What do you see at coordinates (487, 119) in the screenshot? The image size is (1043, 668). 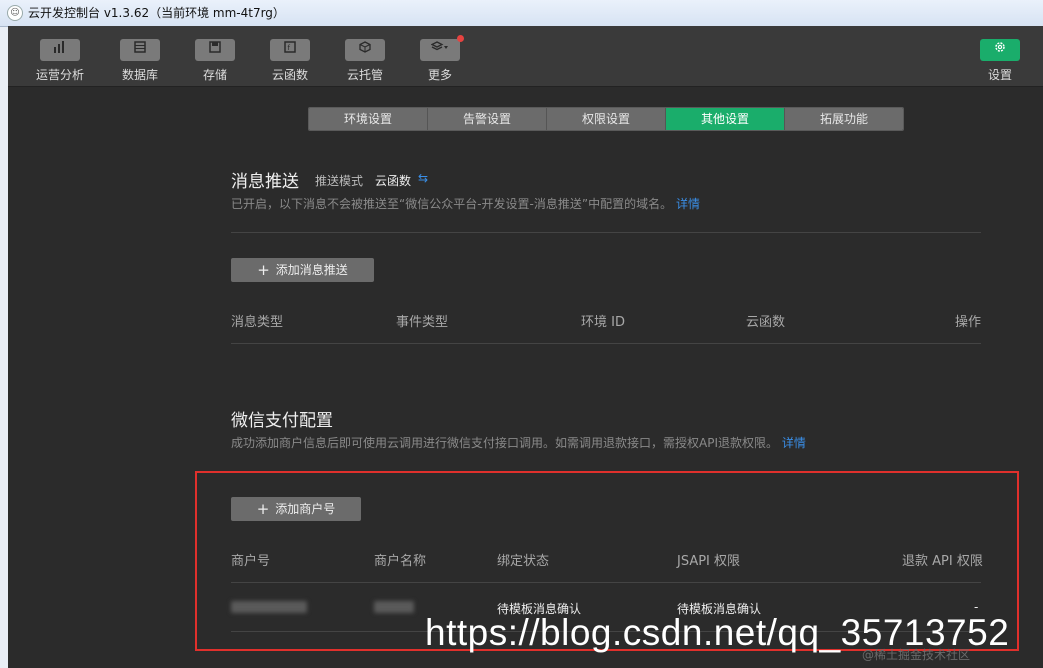 I see `tab-alerts: 告警设置` at bounding box center [487, 119].